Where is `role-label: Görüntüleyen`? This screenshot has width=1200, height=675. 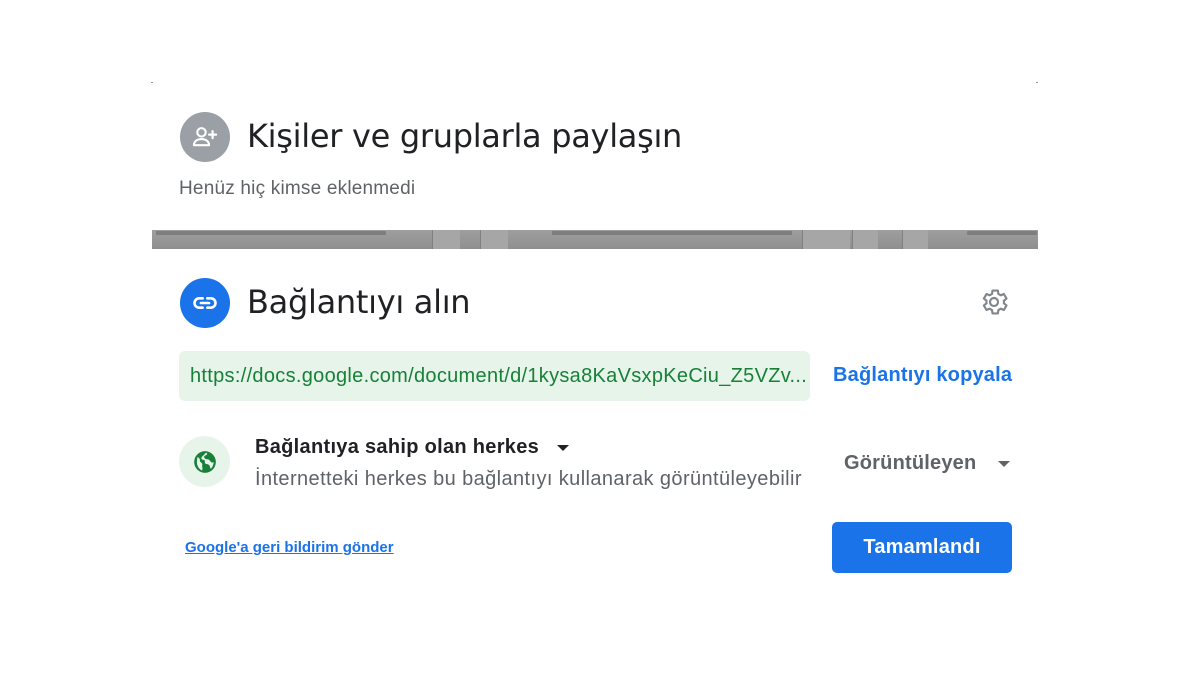
role-label: Görüntüleyen is located at coordinates (910, 463).